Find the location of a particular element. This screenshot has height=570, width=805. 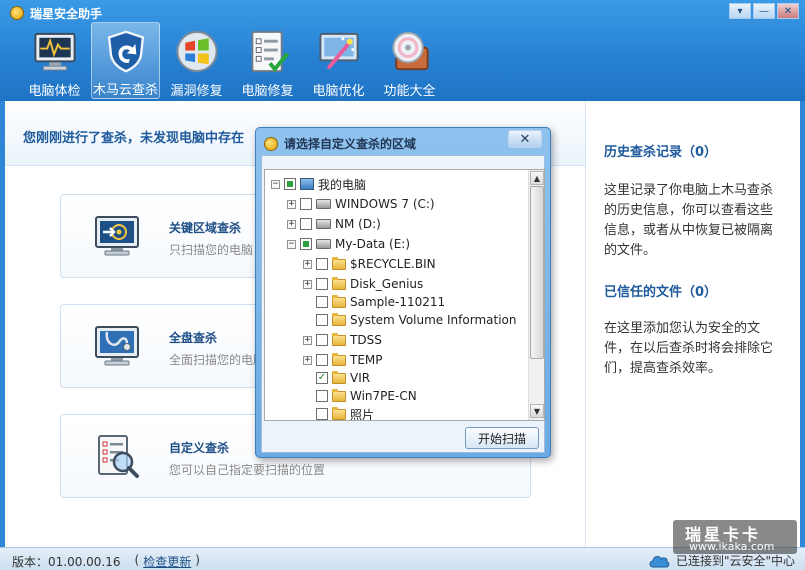

connection-status: 已连接到"云安全"中心 is located at coordinates (721, 560).